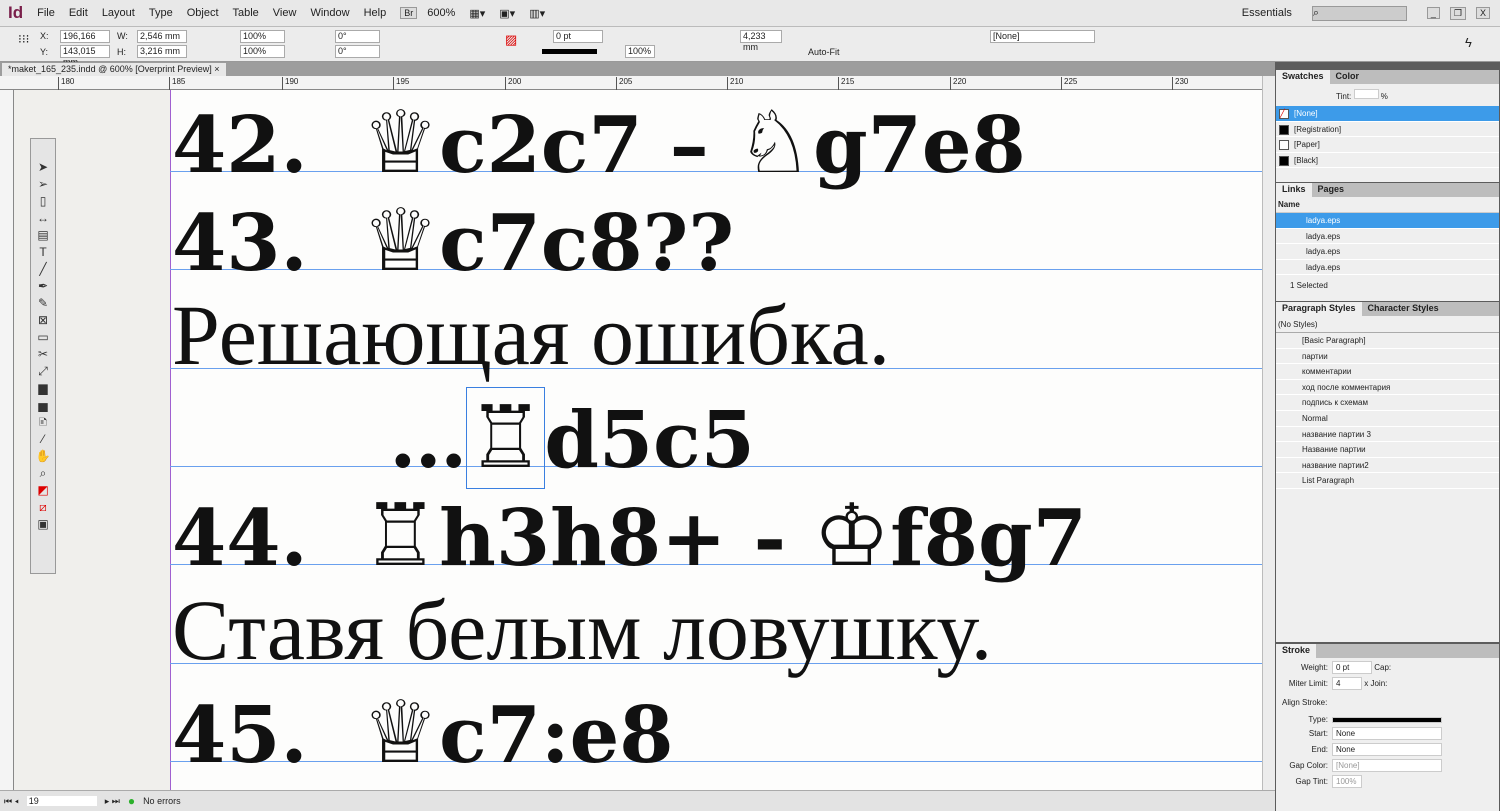 This screenshot has width=1500, height=811. Describe the element at coordinates (285, 13) in the screenshot. I see `menu-view: View` at that location.